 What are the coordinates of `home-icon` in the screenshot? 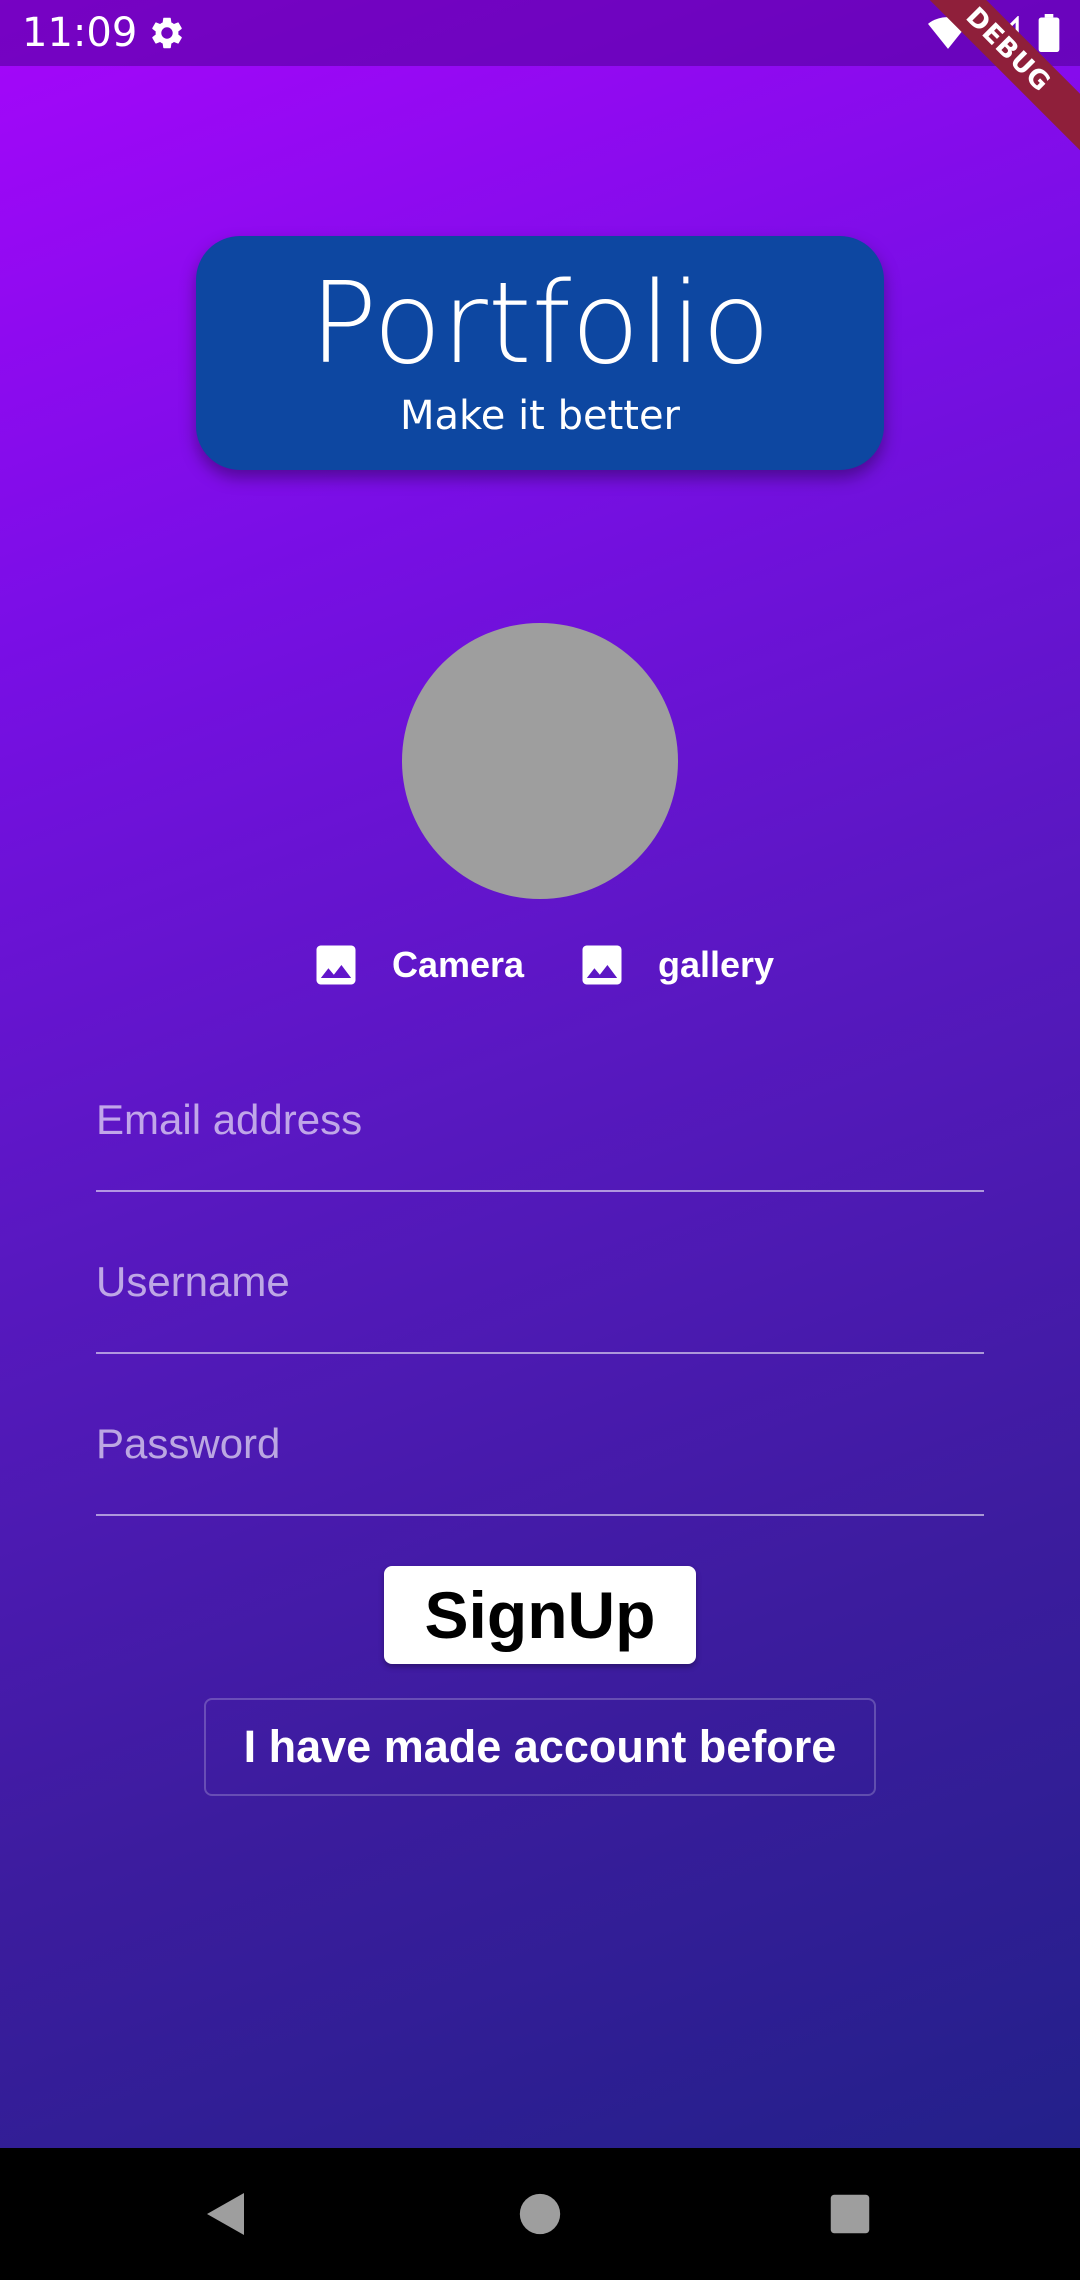 It's located at (540, 2214).